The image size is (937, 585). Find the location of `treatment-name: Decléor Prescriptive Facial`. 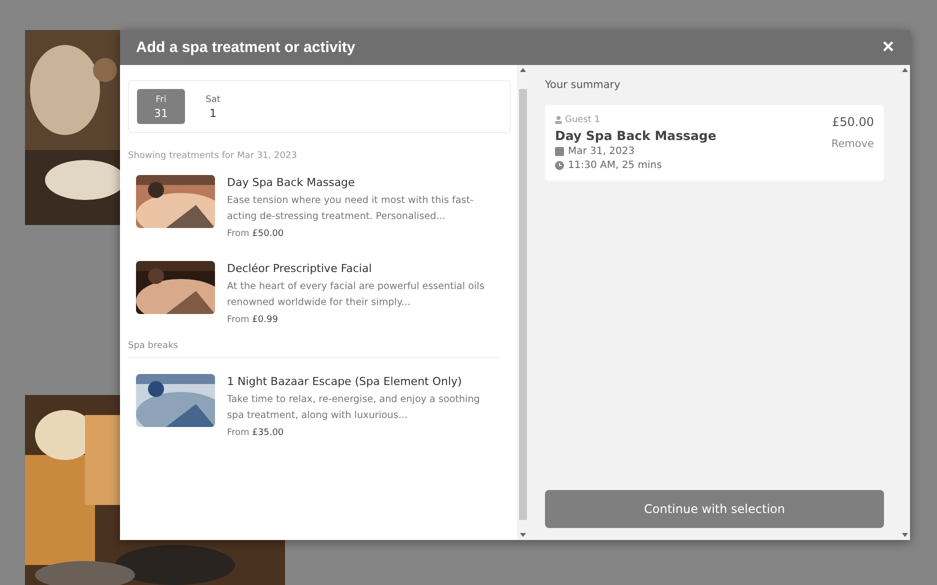

treatment-name: Decléor Prescriptive Facial is located at coordinates (361, 268).